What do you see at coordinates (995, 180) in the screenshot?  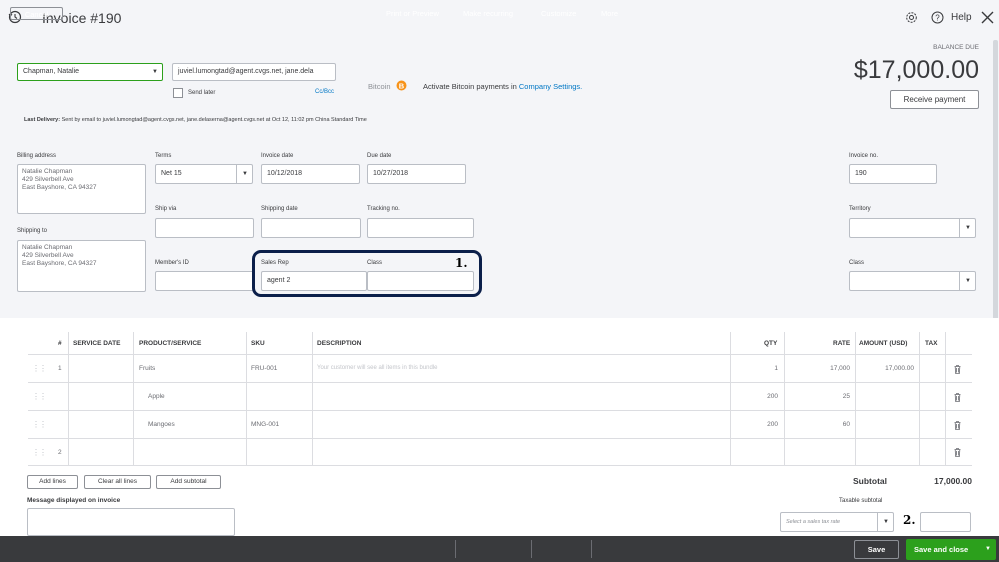 I see `scrollbar` at bounding box center [995, 180].